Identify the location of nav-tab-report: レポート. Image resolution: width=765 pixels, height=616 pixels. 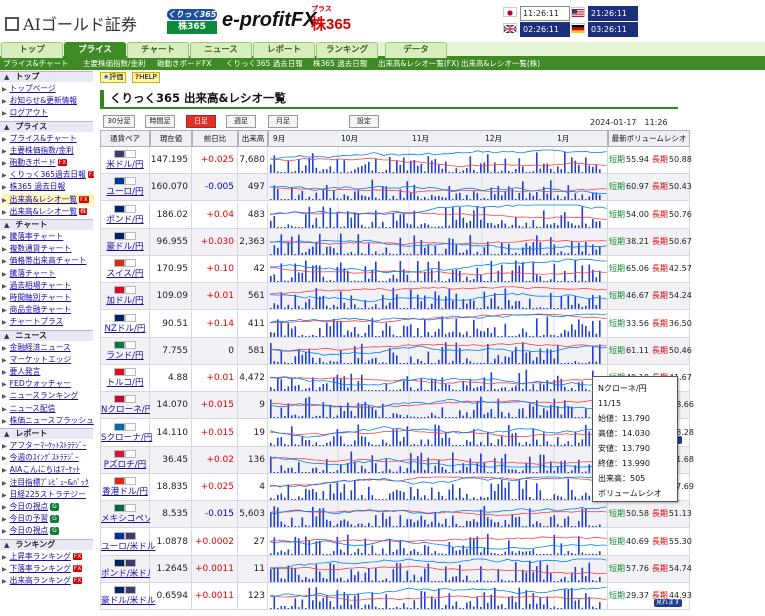
(284, 50).